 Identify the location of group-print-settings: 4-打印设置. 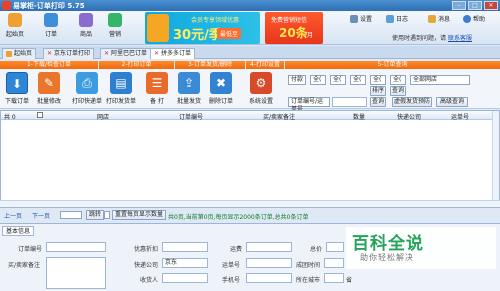
(265, 65).